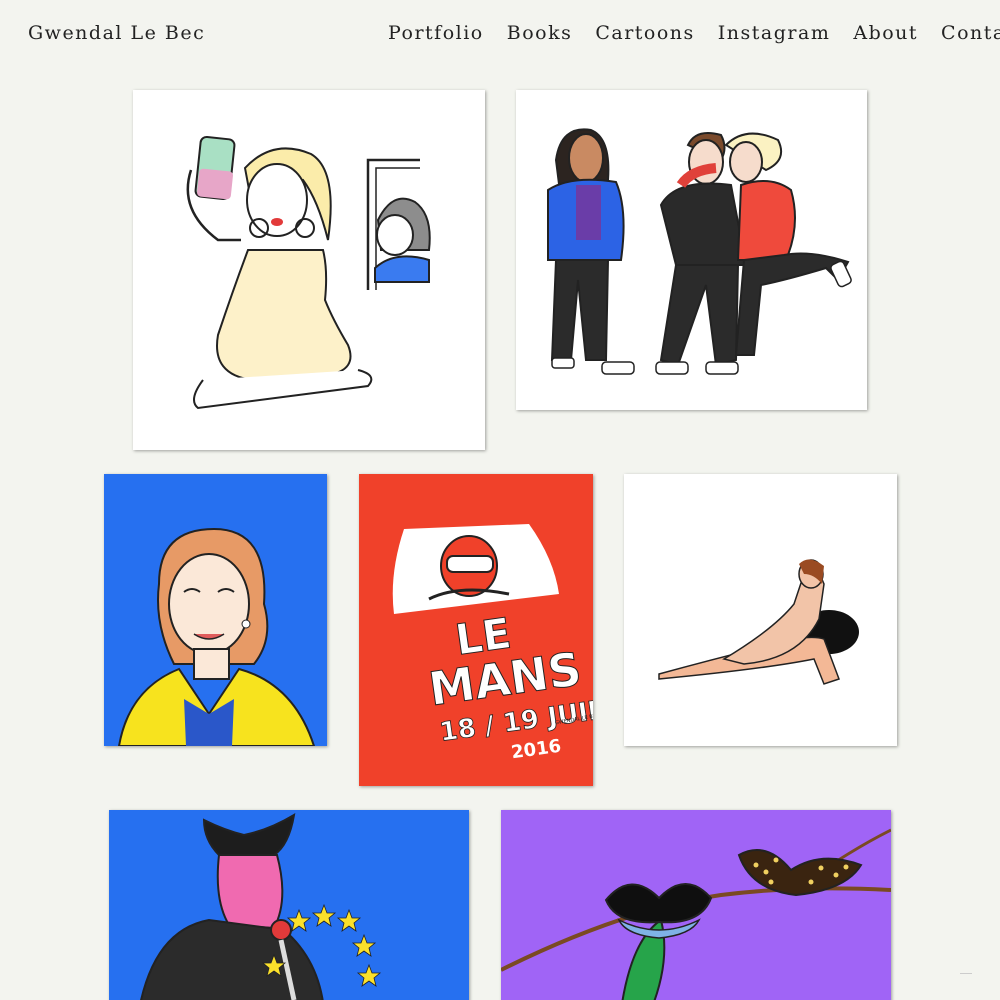  I want to click on group-illustration, so click(691, 250).